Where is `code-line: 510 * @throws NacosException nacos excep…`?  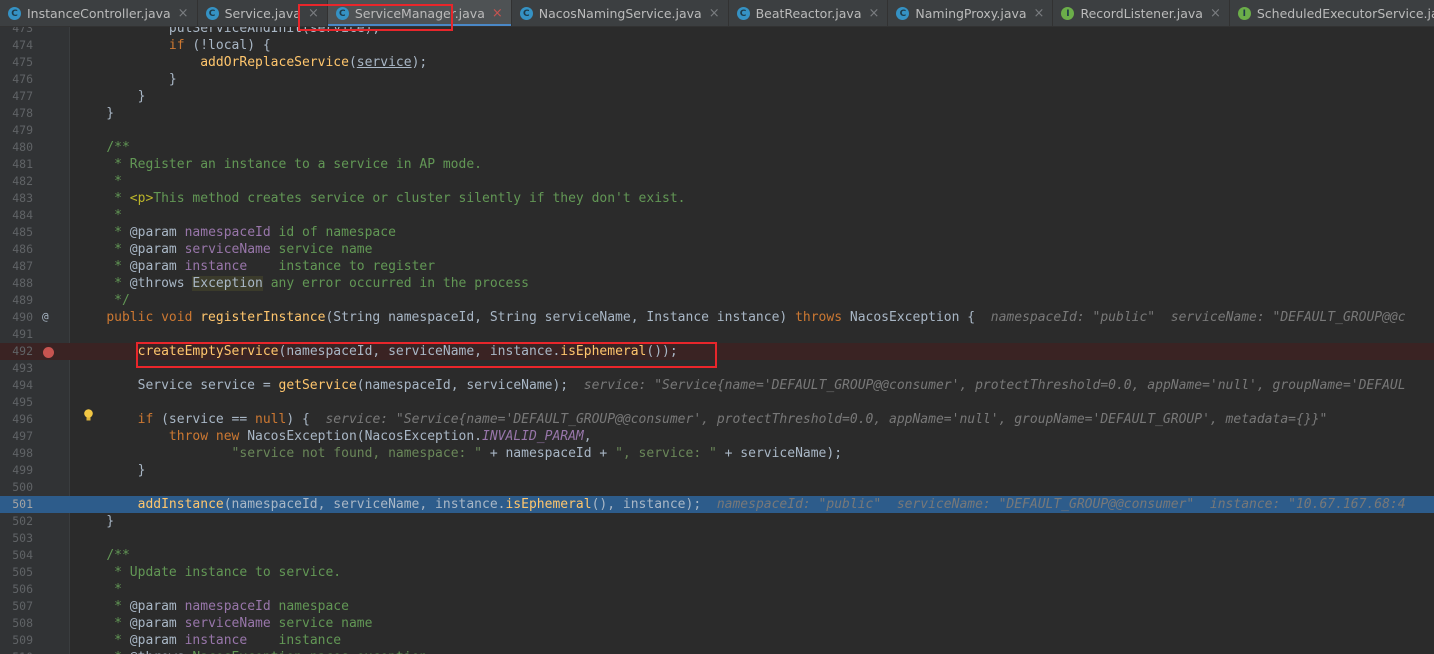 code-line: 510 * @throws NacosException nacos excep… is located at coordinates (717, 651).